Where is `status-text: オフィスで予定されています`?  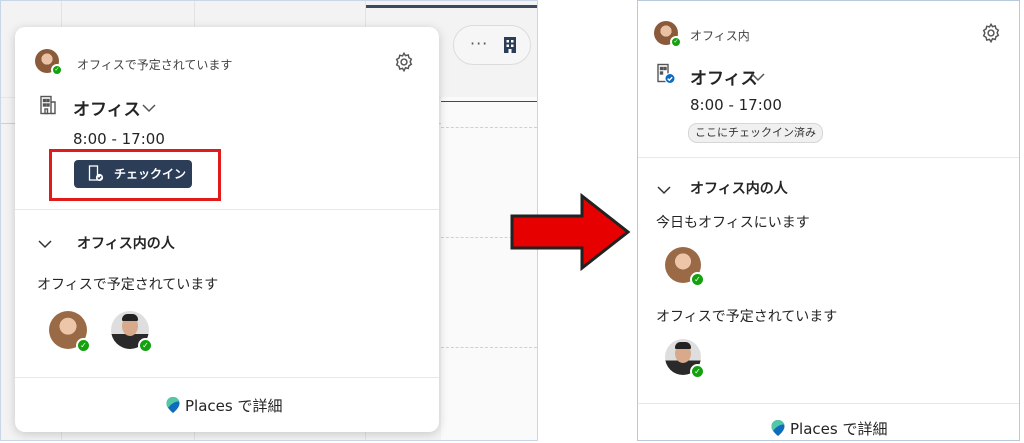 status-text: オフィスで予定されています is located at coordinates (155, 65).